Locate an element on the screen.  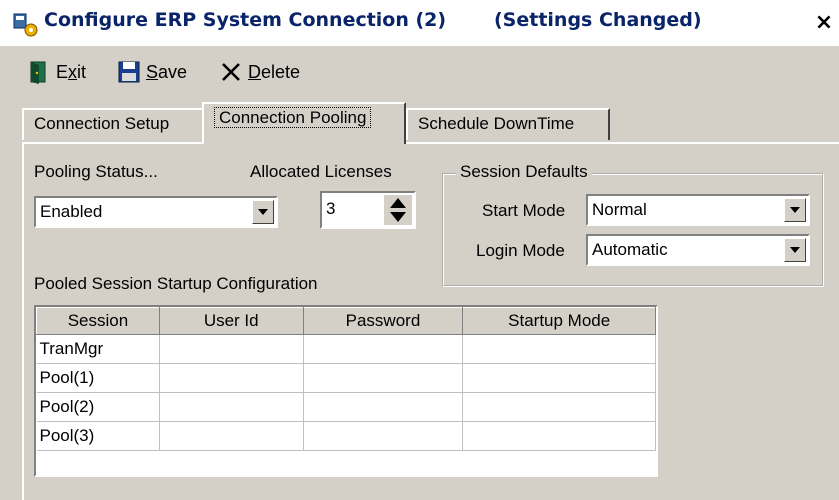
session-defaults-title: Session Defaults is located at coordinates (524, 172).